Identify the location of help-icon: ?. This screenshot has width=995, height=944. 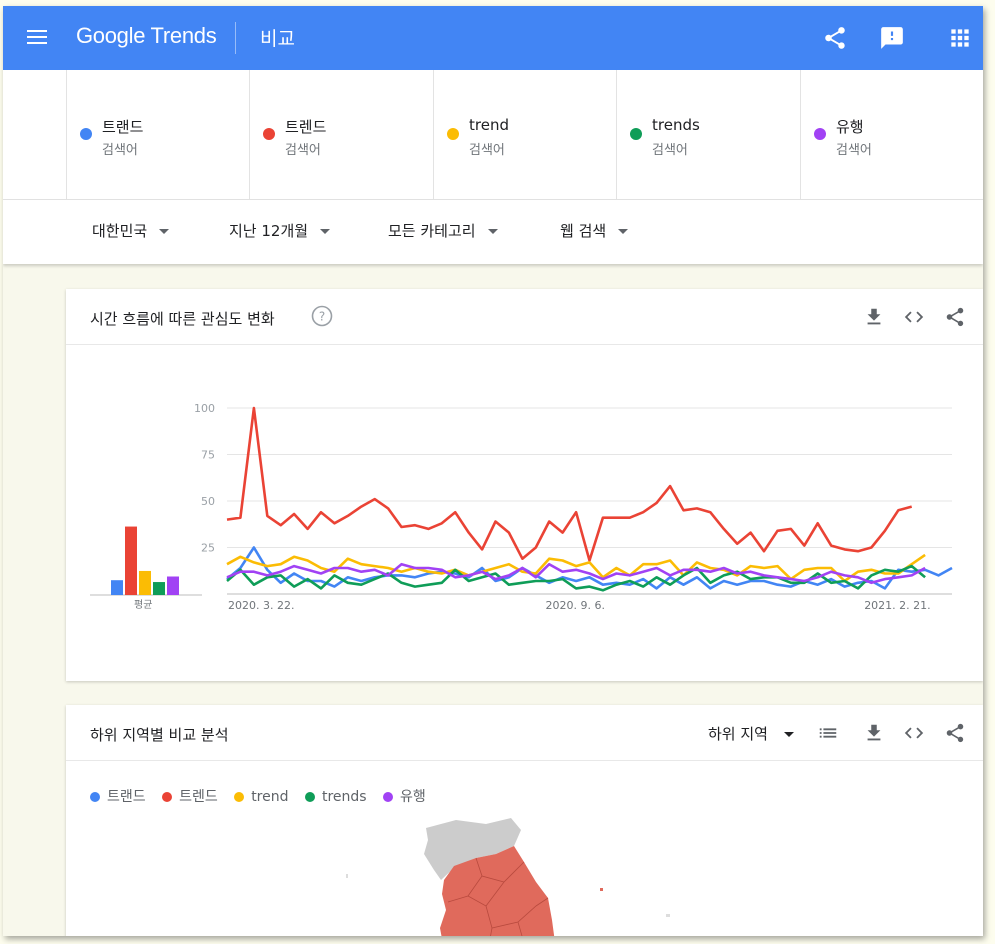
(322, 316).